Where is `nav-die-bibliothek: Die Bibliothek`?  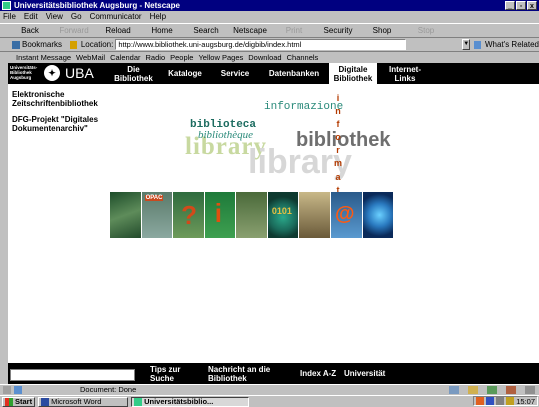
nav-die-bibliothek: Die Bibliothek is located at coordinates (133, 73).